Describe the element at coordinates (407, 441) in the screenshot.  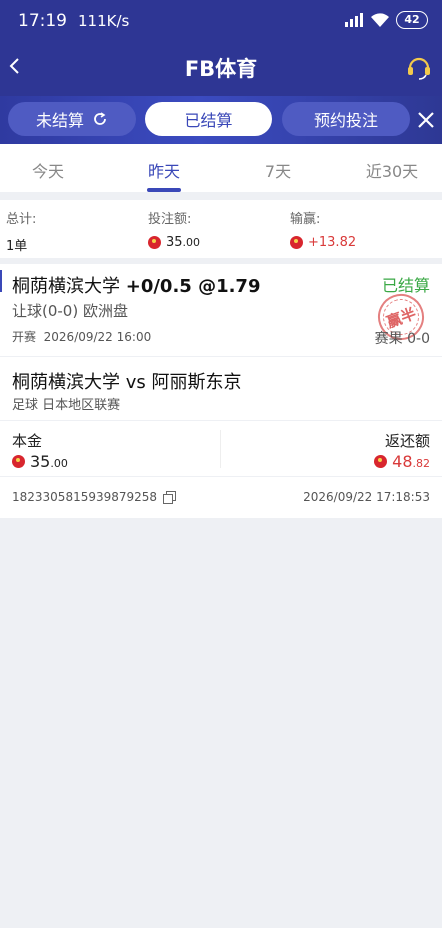
I see `return-label: 返还额` at that location.